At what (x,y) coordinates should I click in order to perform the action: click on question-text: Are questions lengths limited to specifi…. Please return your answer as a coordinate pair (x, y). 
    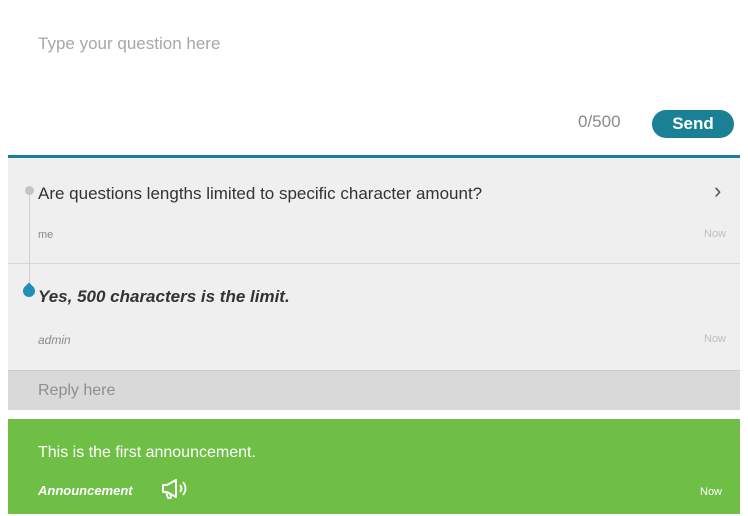
    Looking at the image, I should click on (260, 194).